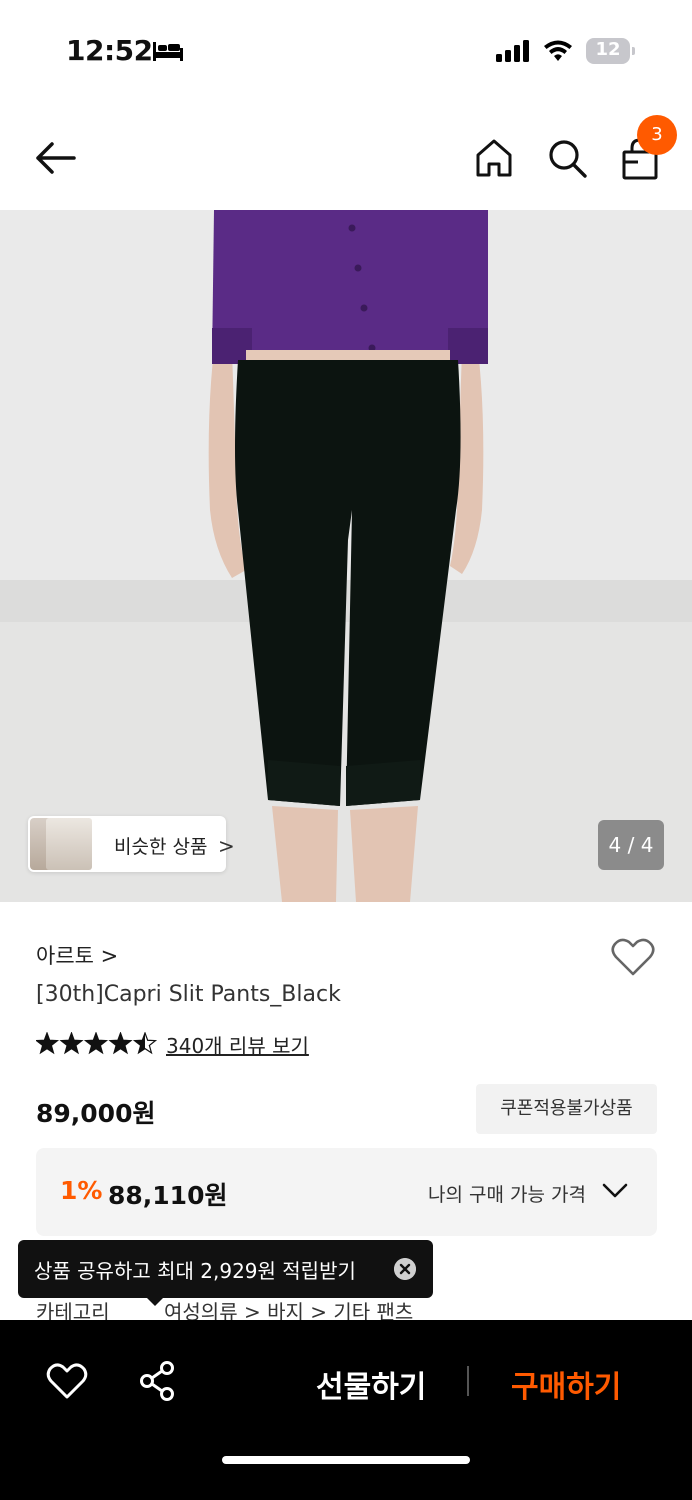  What do you see at coordinates (81, 1190) in the screenshot?
I see `my-discount-percent: 1%` at bounding box center [81, 1190].